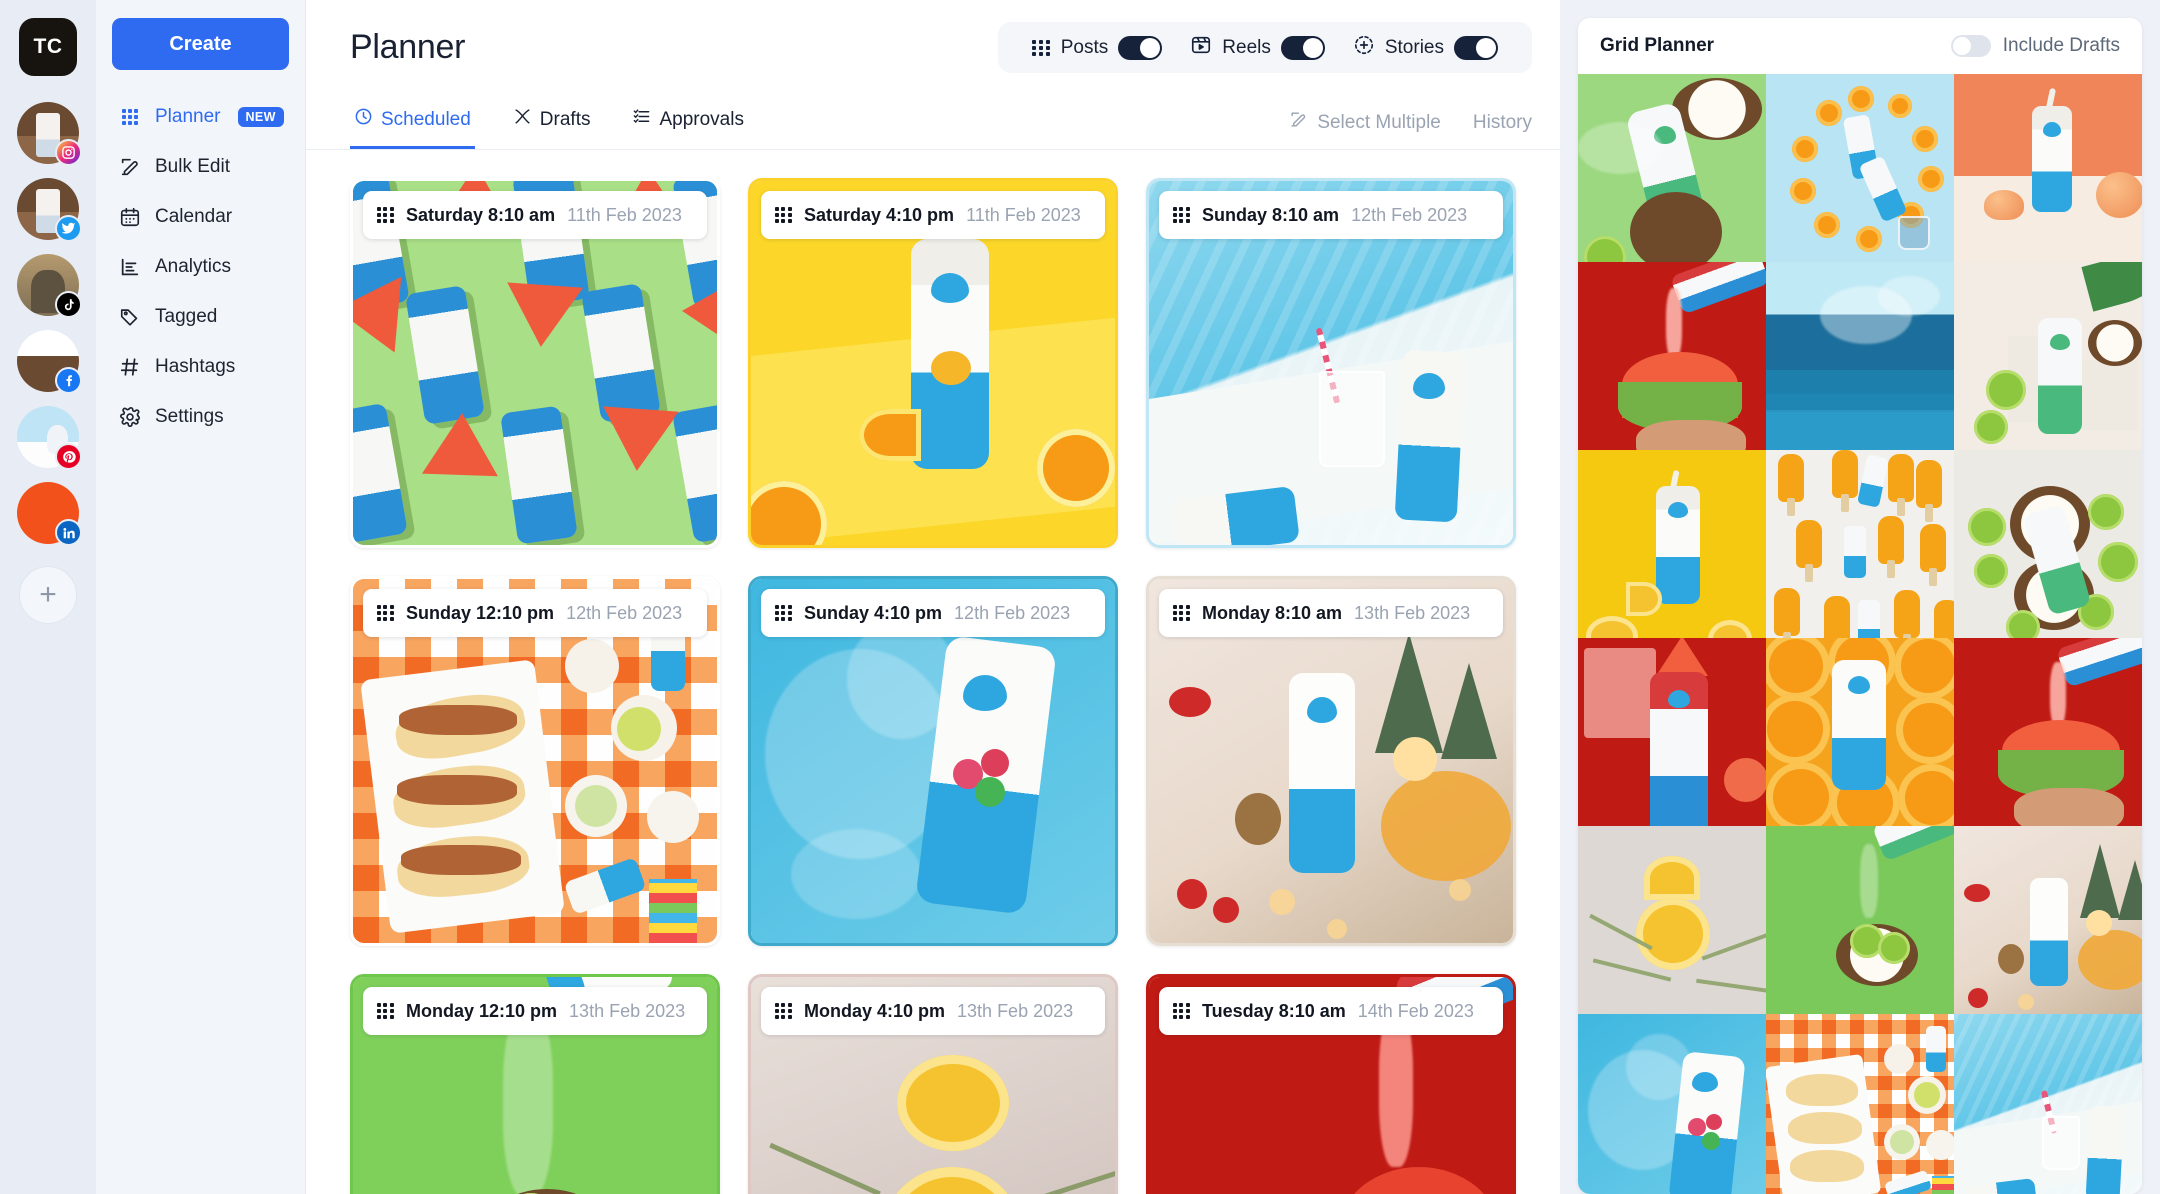 This screenshot has width=2160, height=1194. What do you see at coordinates (1860, 46) in the screenshot?
I see `grid-planner-header: Grid Planner Include Drafts` at bounding box center [1860, 46].